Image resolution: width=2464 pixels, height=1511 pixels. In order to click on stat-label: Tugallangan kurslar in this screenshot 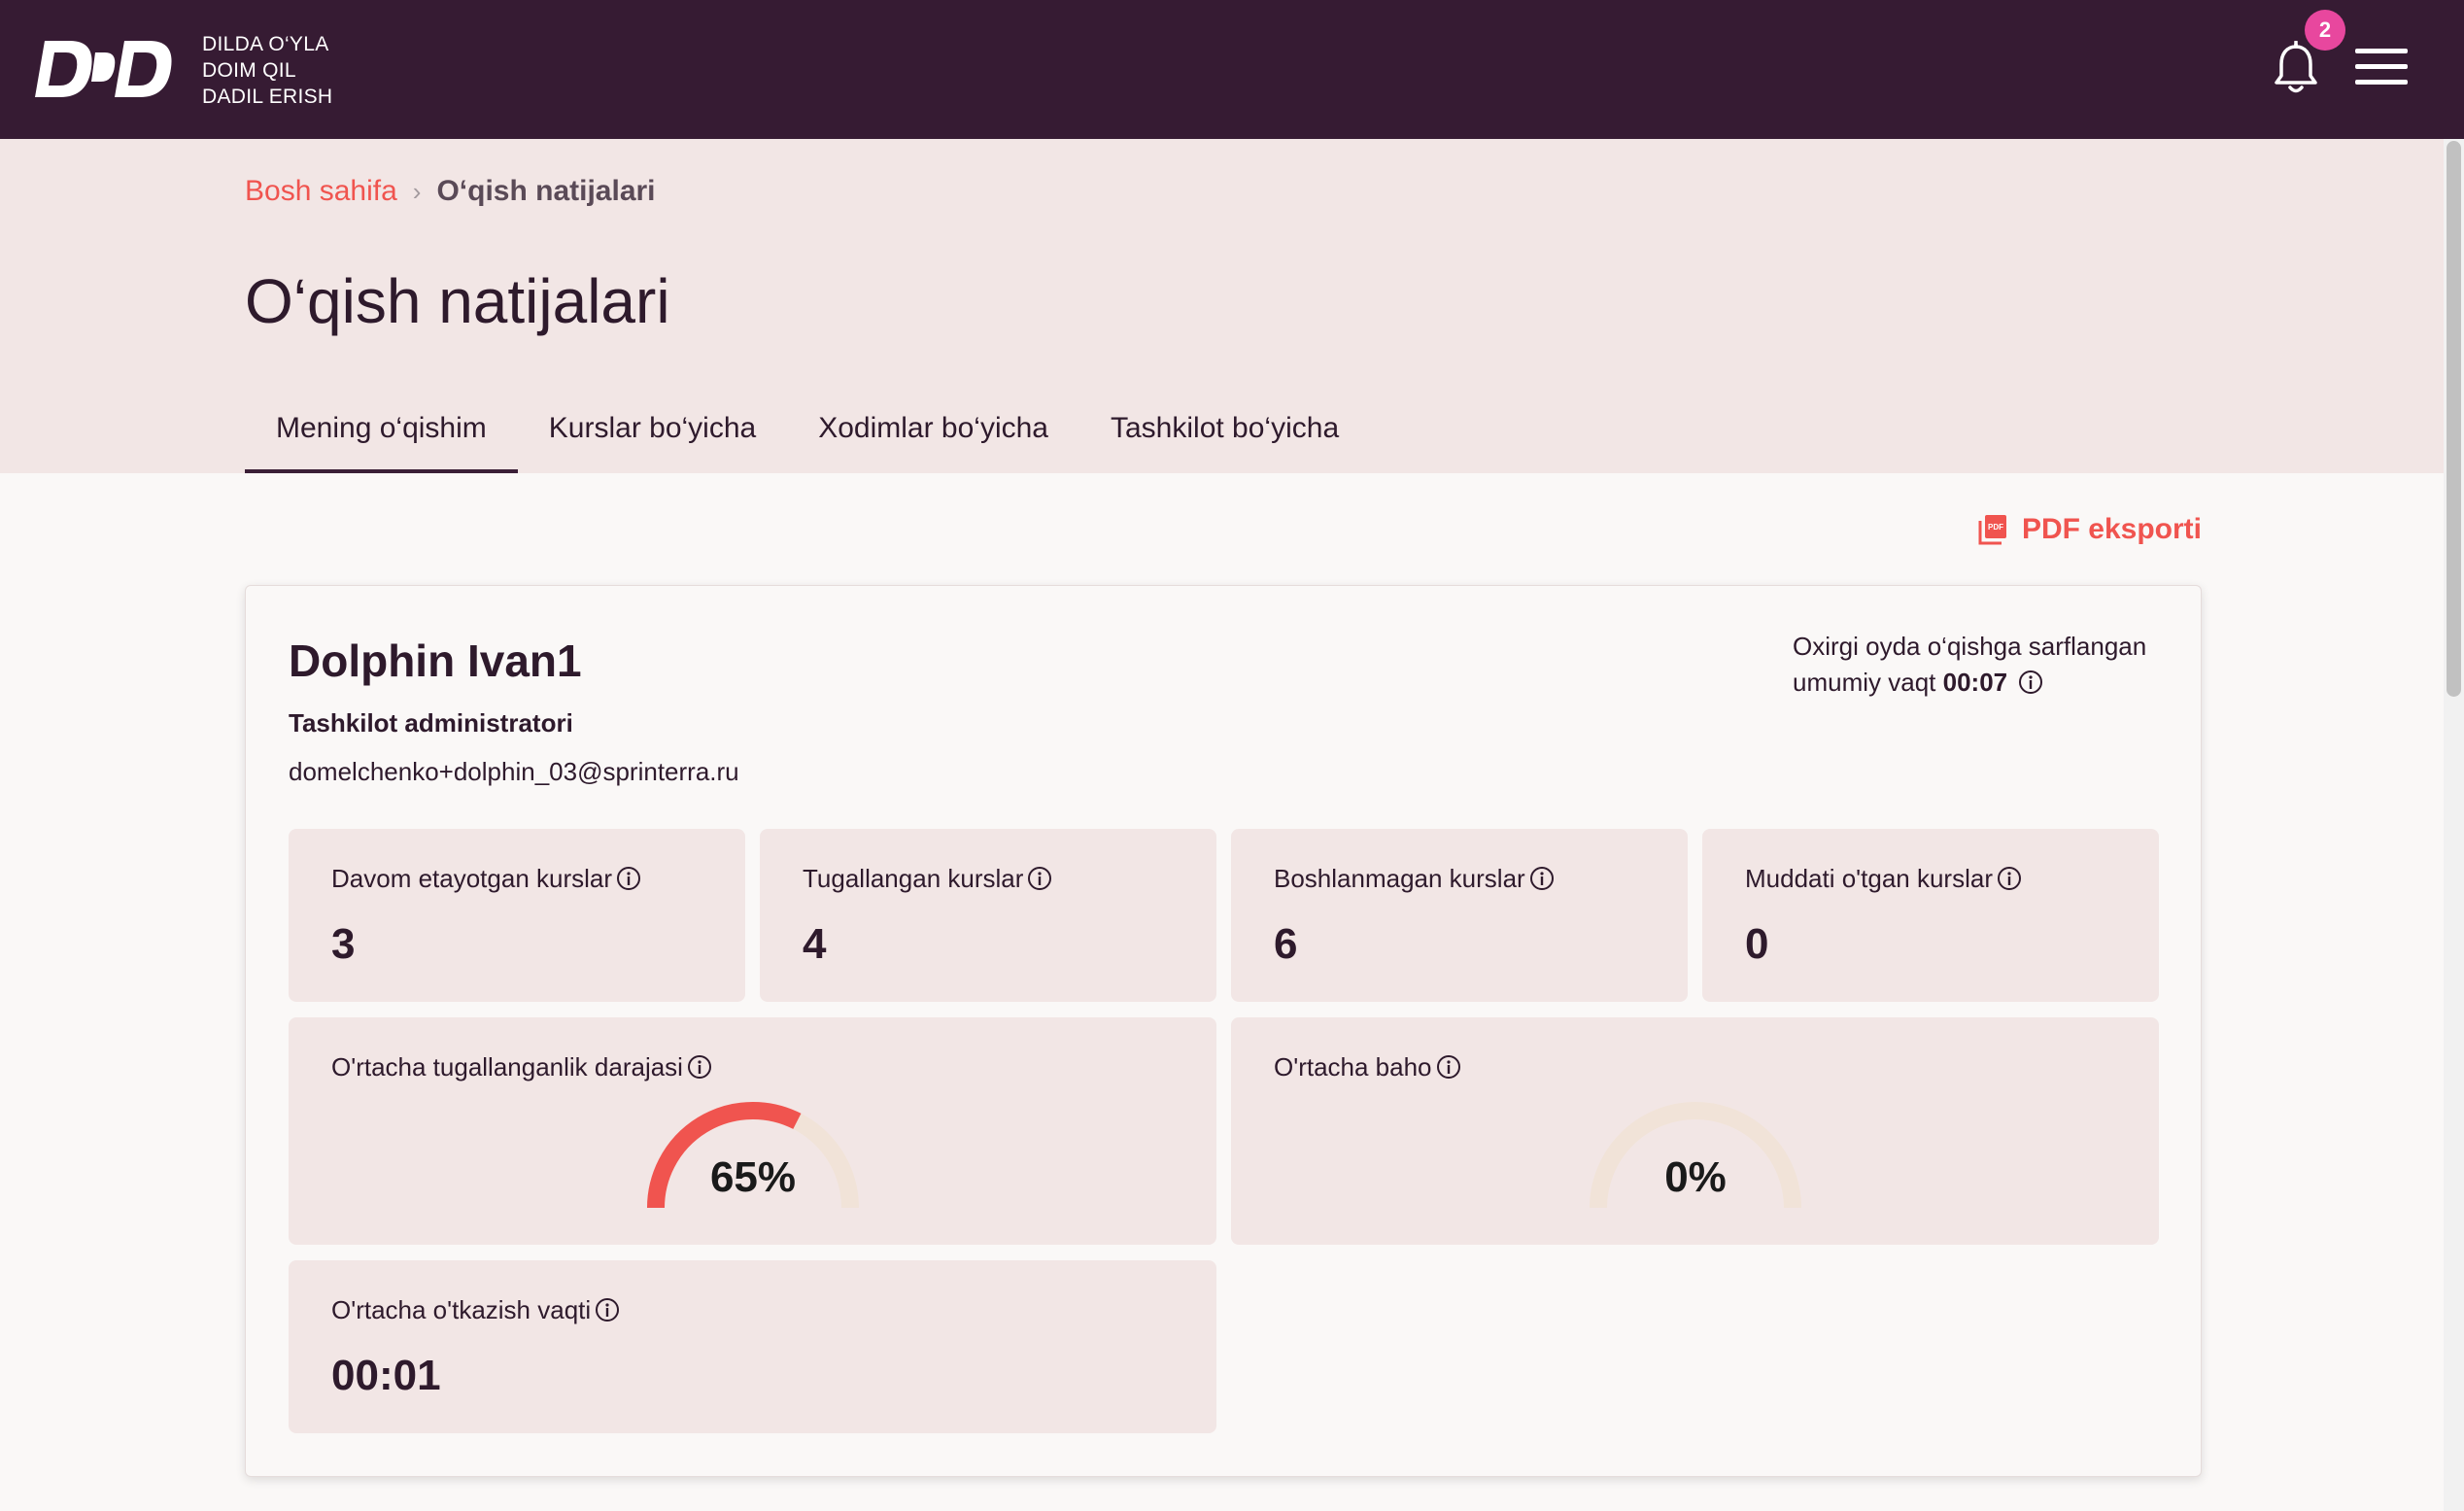, I will do `click(927, 879)`.